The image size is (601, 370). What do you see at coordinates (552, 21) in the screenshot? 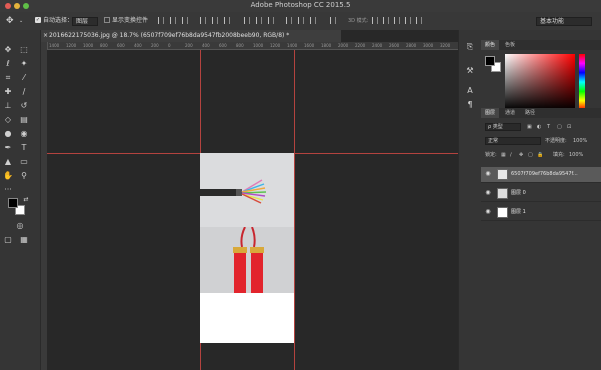
I see `workspace-value: 基本功能` at bounding box center [552, 21].